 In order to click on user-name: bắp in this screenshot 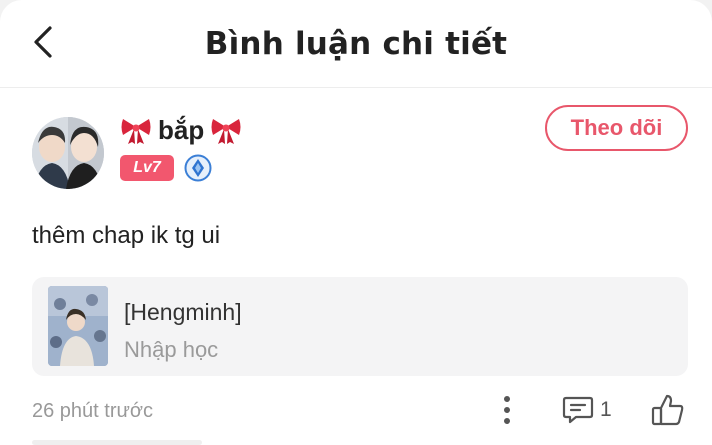, I will do `click(181, 130)`.